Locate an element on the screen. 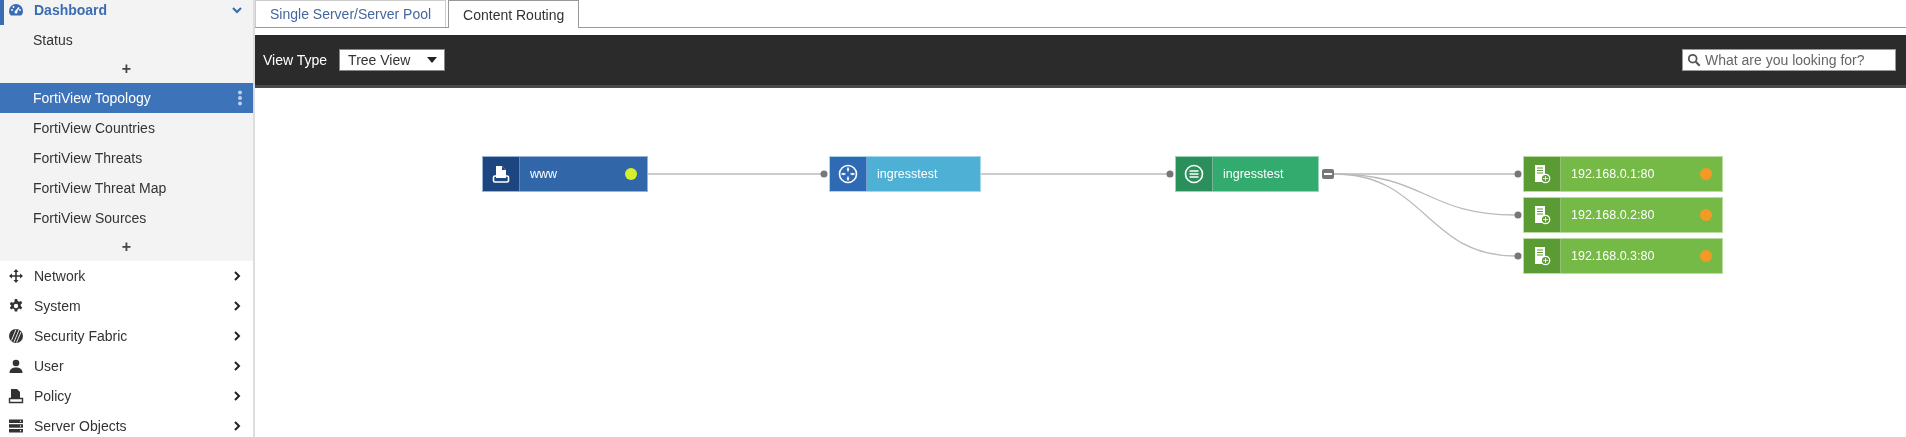  dropdown-caret-icon is located at coordinates (432, 60).